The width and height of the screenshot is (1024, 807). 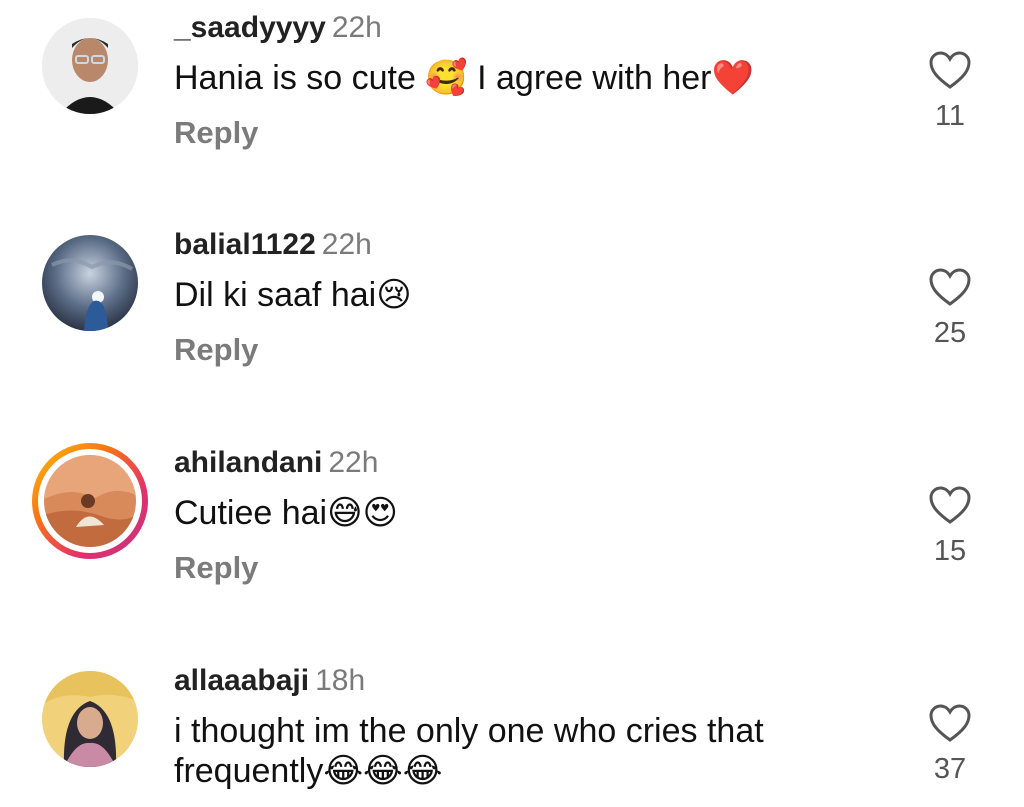 I want to click on username: balial1122, so click(x=245, y=244).